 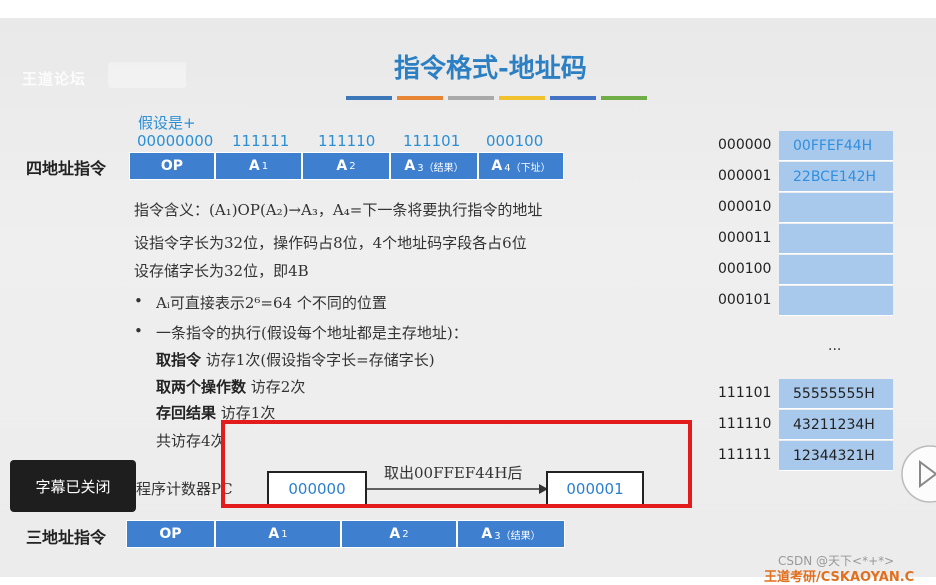 I want to click on field-a3: A 3（结果）, so click(x=434, y=166).